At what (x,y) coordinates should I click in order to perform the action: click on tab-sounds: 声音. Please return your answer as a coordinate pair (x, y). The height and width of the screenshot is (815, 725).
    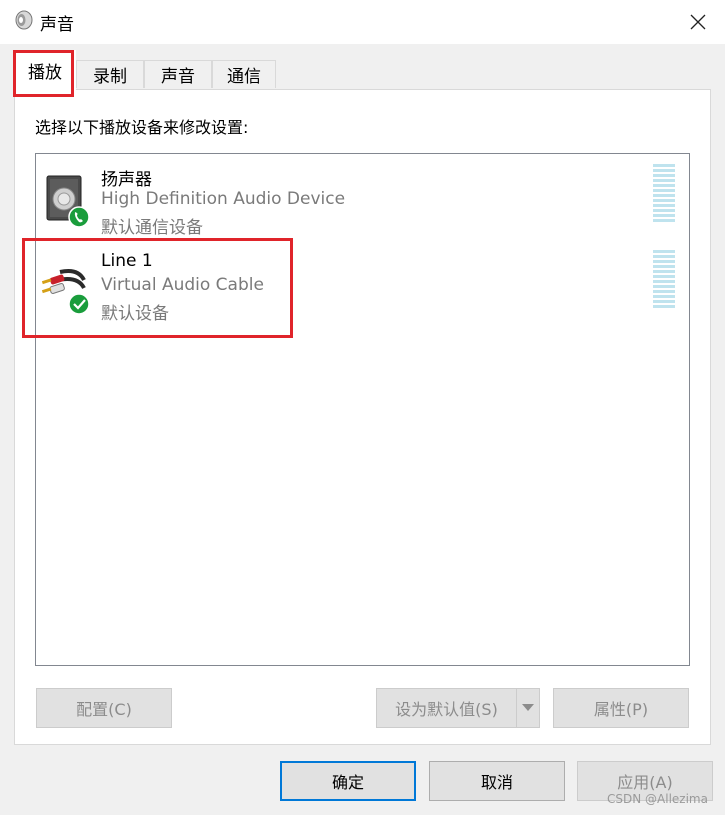
    Looking at the image, I should click on (178, 74).